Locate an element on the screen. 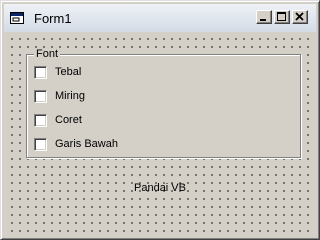  close-icon is located at coordinates (299, 16).